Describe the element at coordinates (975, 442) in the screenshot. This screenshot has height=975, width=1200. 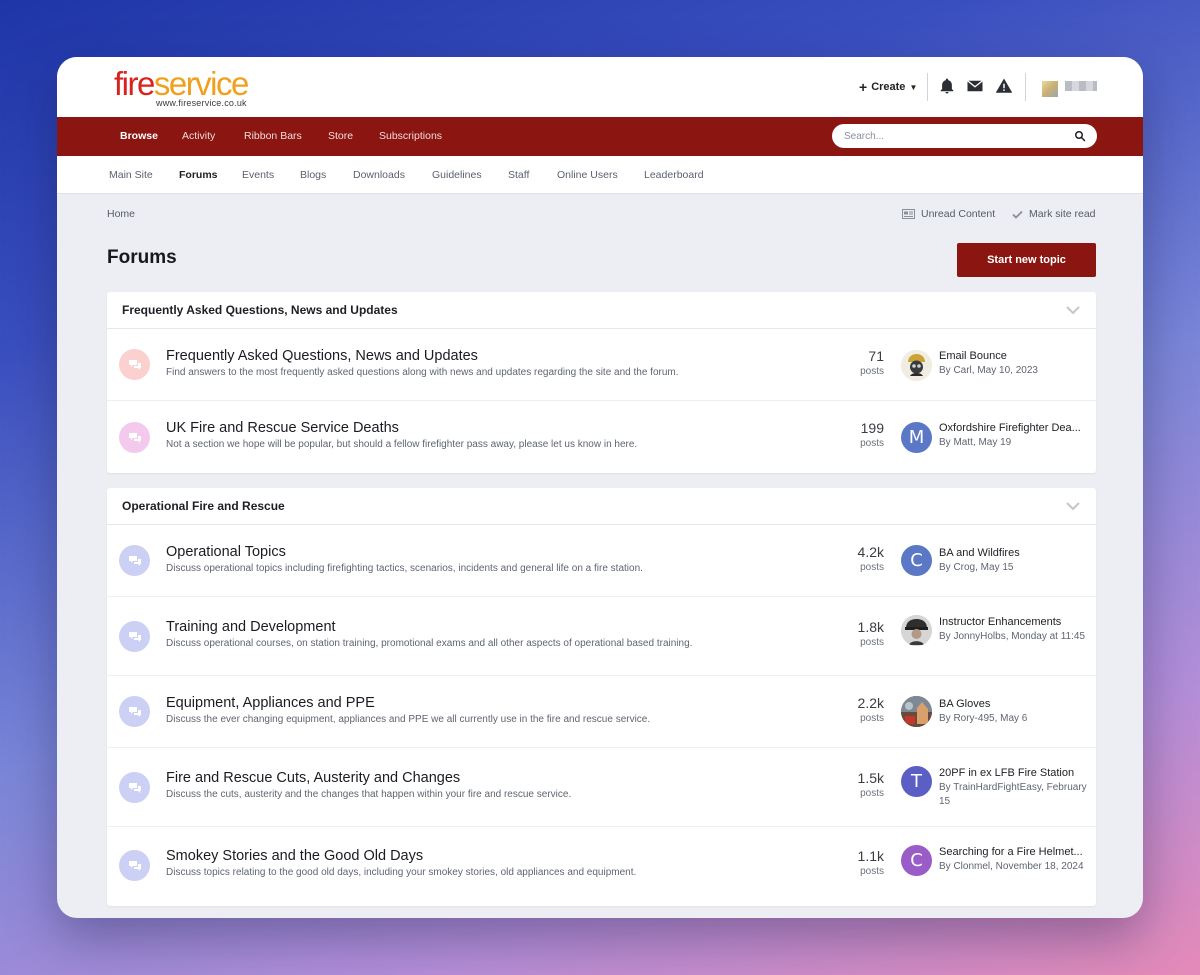
I see `last-post-meta: By Matt, May 19` at that location.